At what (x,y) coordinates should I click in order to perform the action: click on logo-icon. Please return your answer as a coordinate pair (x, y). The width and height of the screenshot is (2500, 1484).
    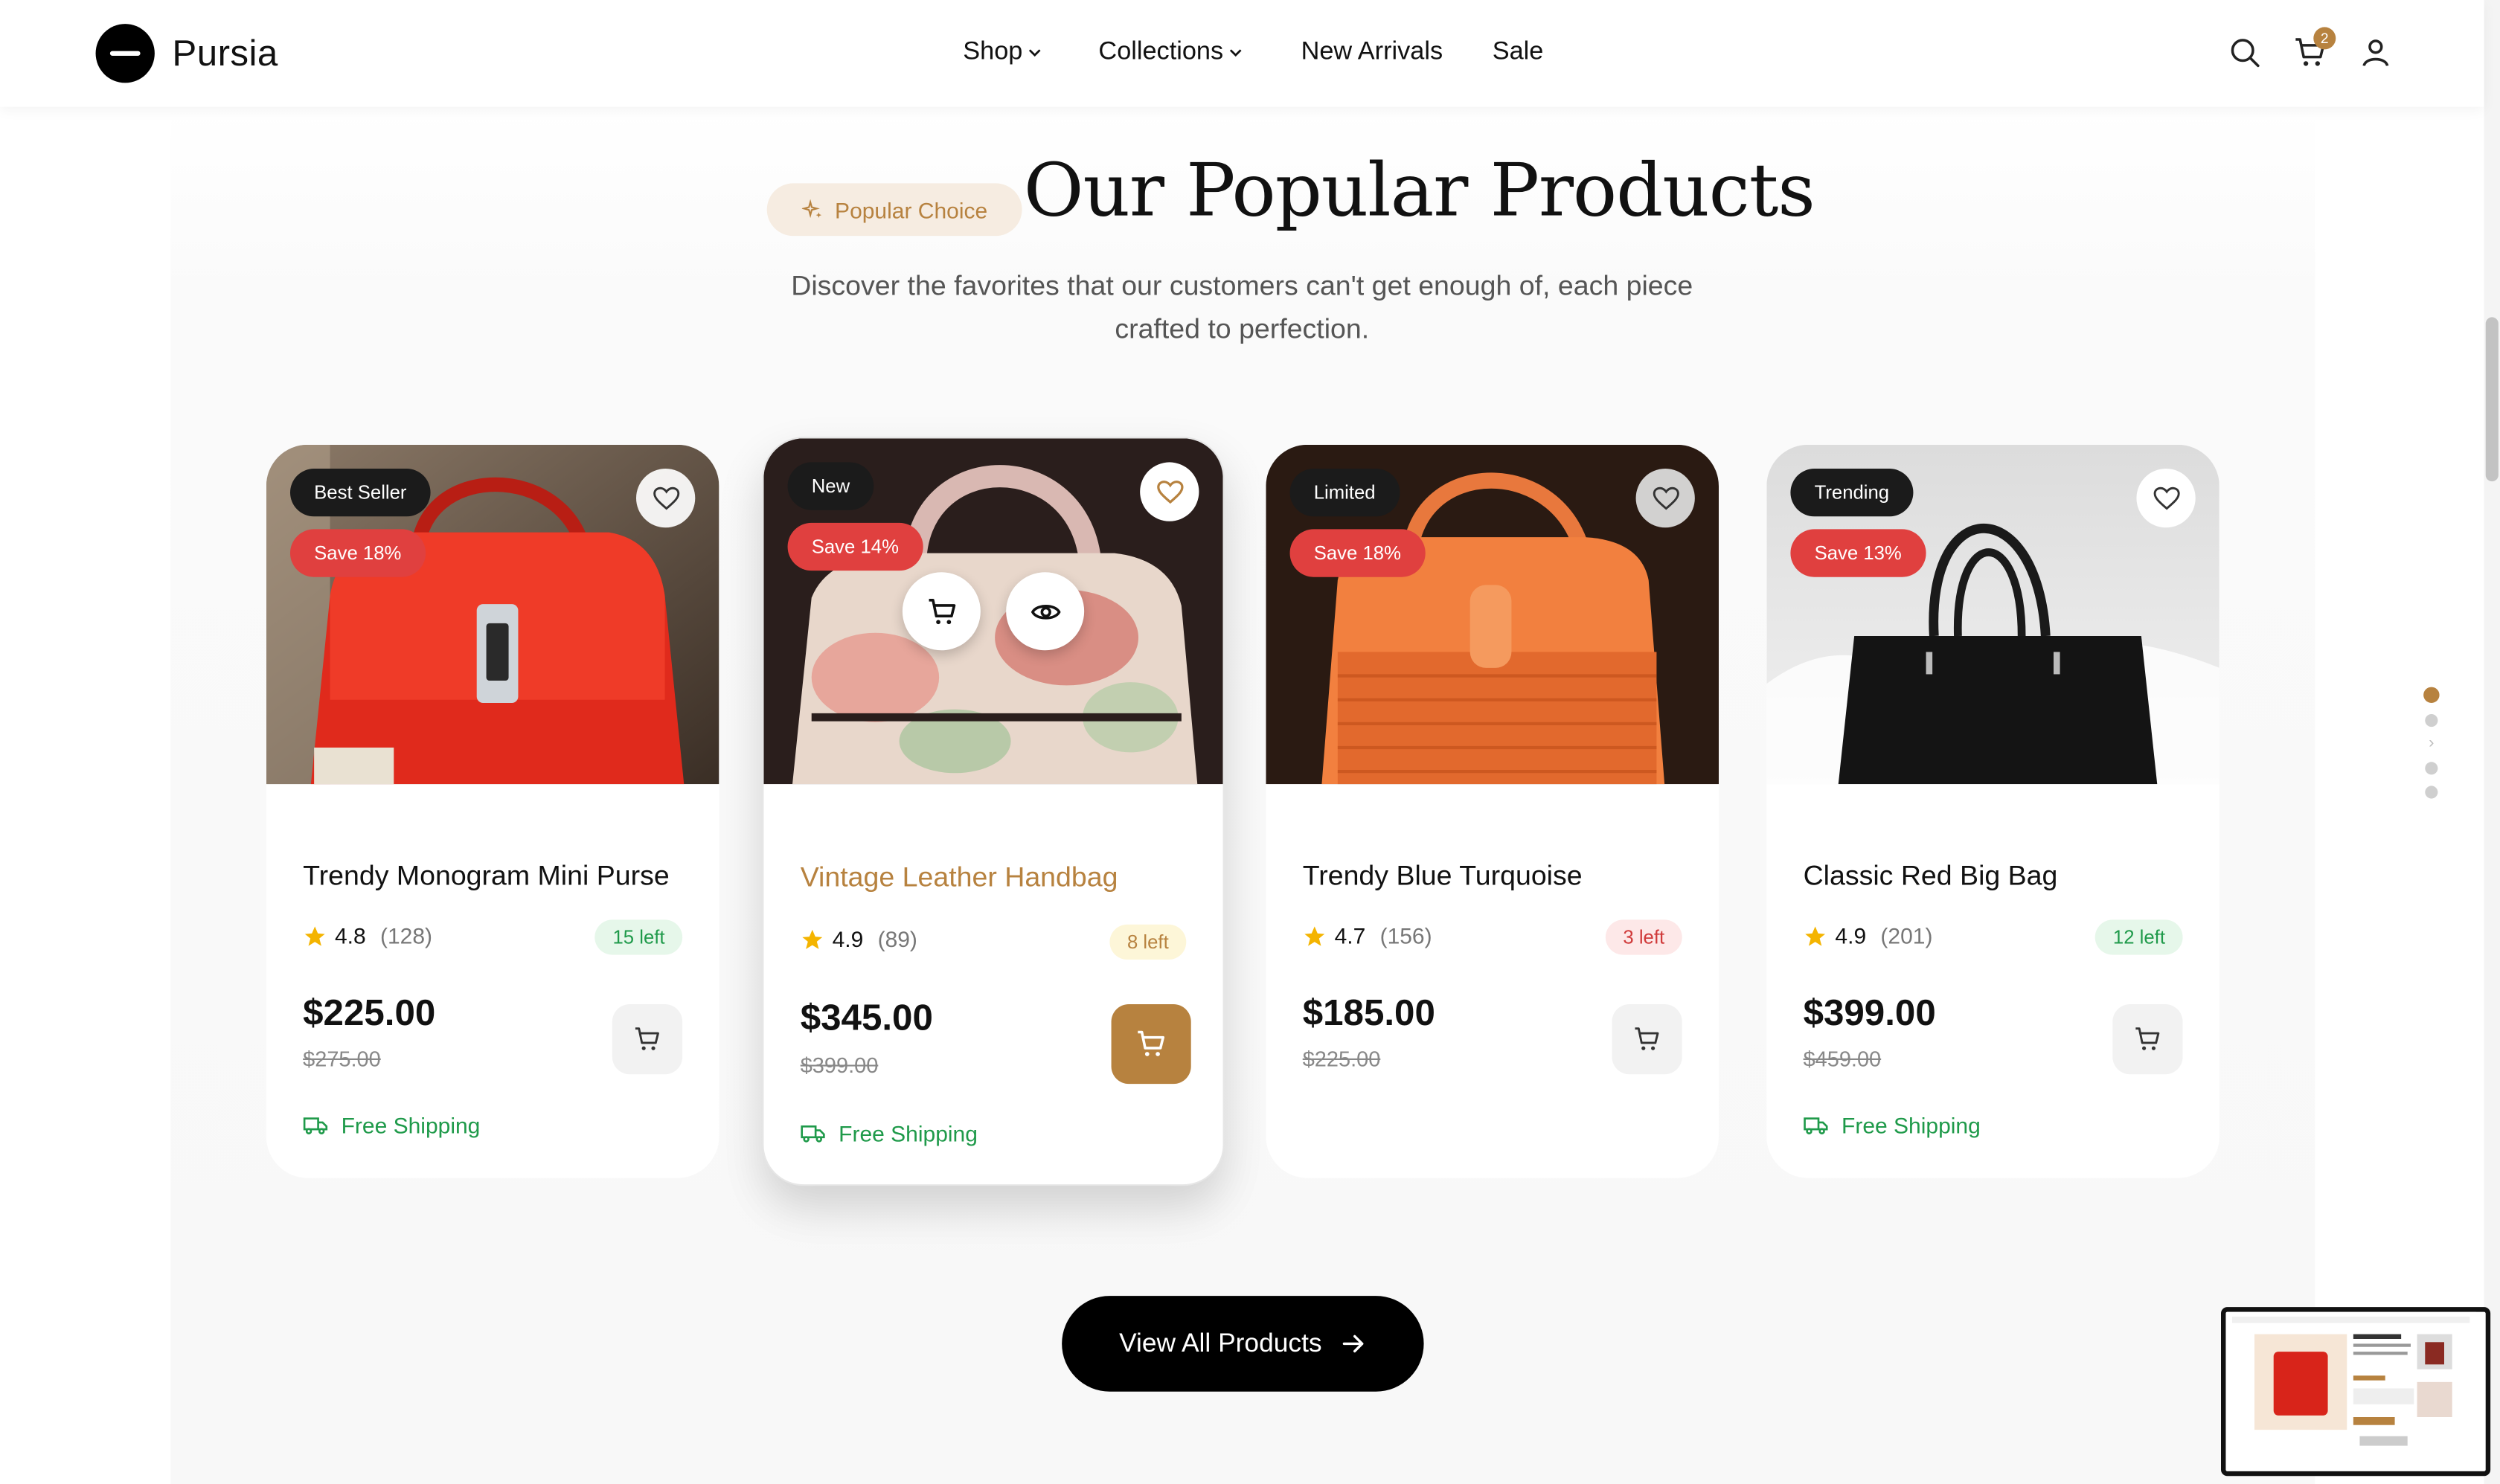
    Looking at the image, I should click on (125, 53).